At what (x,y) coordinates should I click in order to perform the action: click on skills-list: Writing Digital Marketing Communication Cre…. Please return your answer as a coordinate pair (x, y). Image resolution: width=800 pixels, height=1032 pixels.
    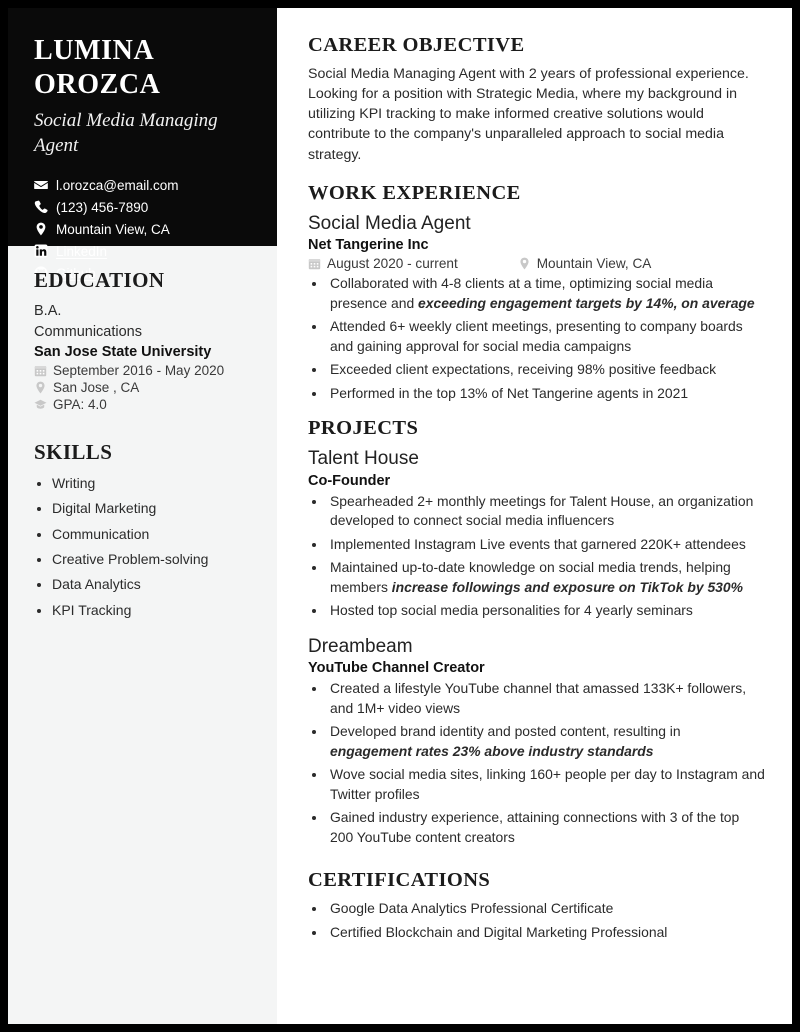
    Looking at the image, I should click on (142, 546).